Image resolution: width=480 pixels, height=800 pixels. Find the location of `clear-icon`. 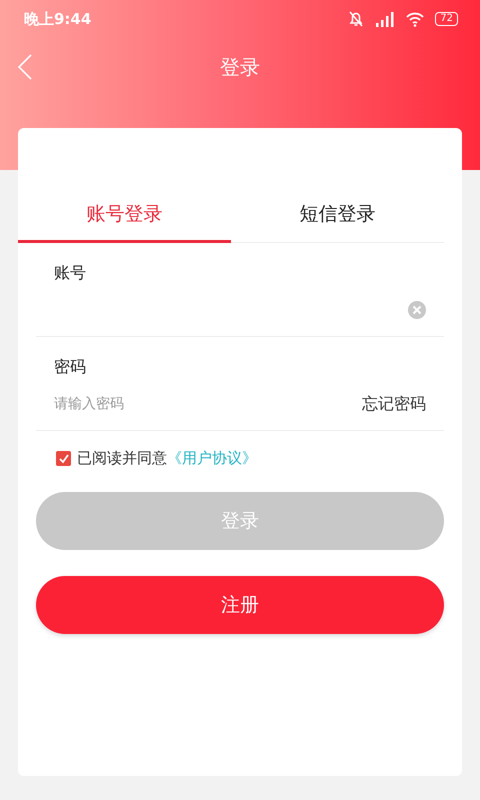

clear-icon is located at coordinates (417, 310).